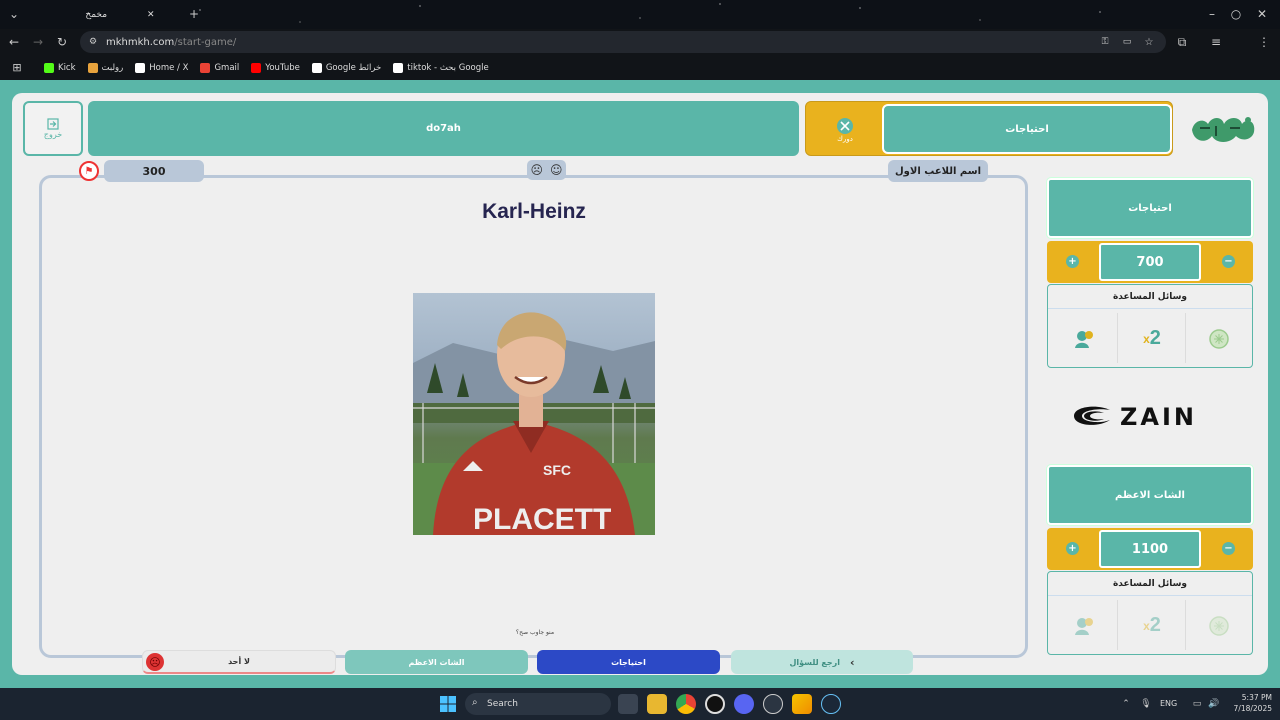 The height and width of the screenshot is (720, 1280). Describe the element at coordinates (657, 704) in the screenshot. I see `file-explorer-icon` at that location.